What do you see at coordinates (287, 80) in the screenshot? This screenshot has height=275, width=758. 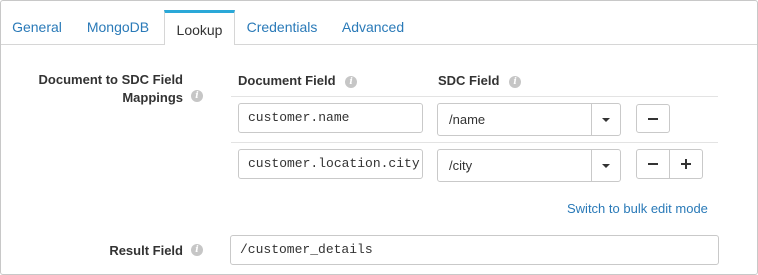 I see `document-field-header-label: Document Field` at bounding box center [287, 80].